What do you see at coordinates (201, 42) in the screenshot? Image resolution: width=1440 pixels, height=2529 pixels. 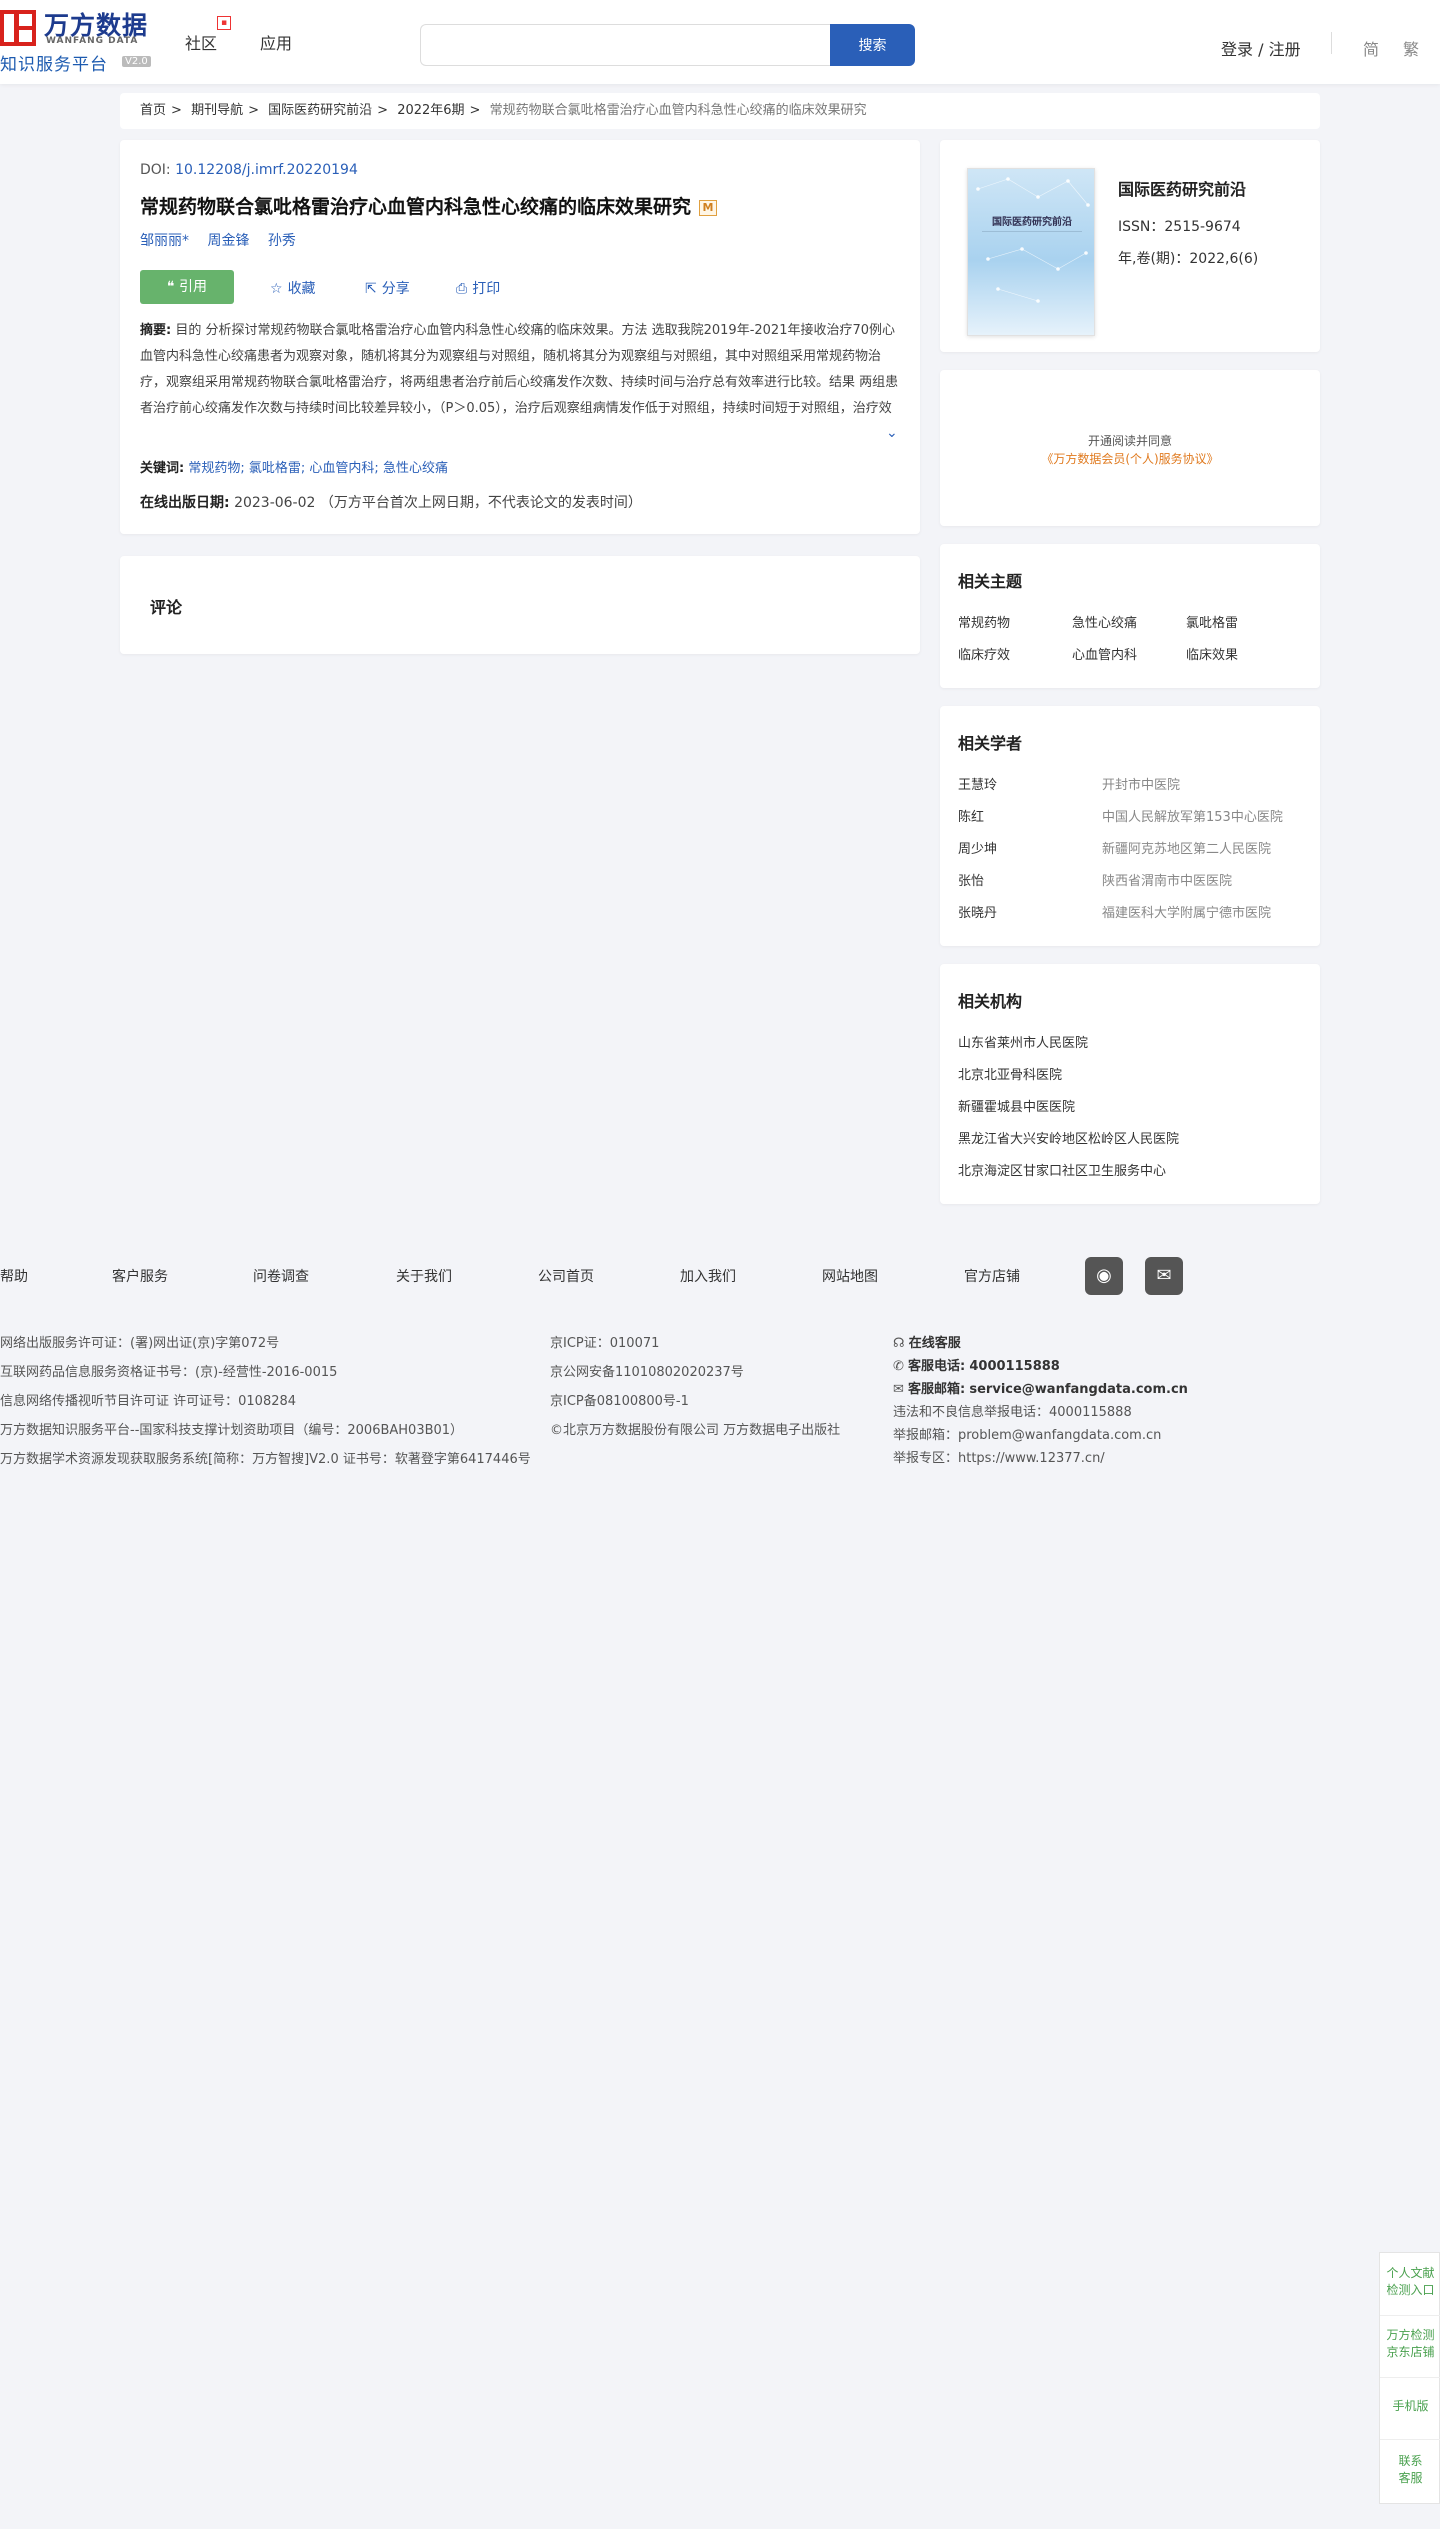 I see `nav-community: 社区` at bounding box center [201, 42].